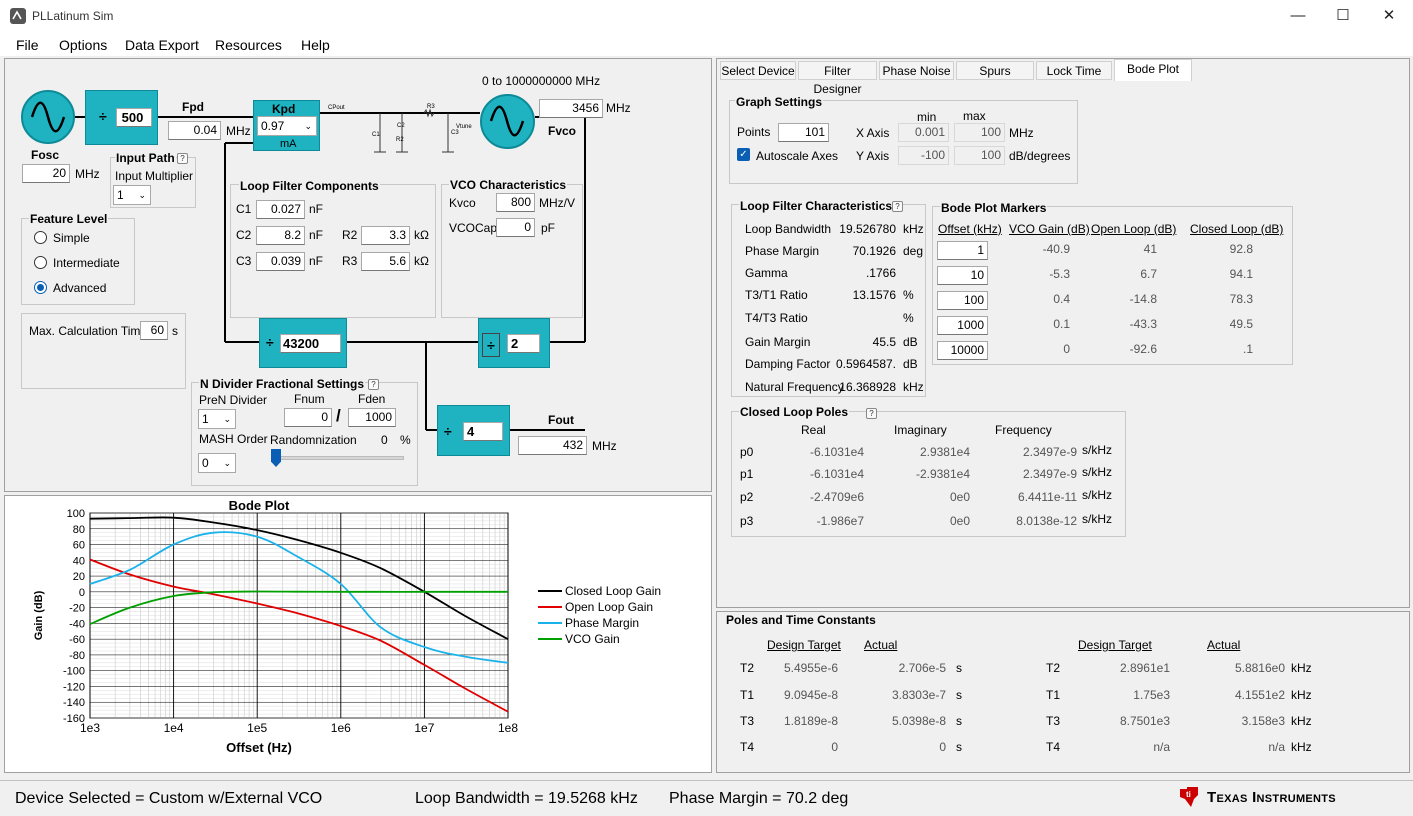  Describe the element at coordinates (604, 446) in the screenshot. I see `fout-unit: MHz` at that location.